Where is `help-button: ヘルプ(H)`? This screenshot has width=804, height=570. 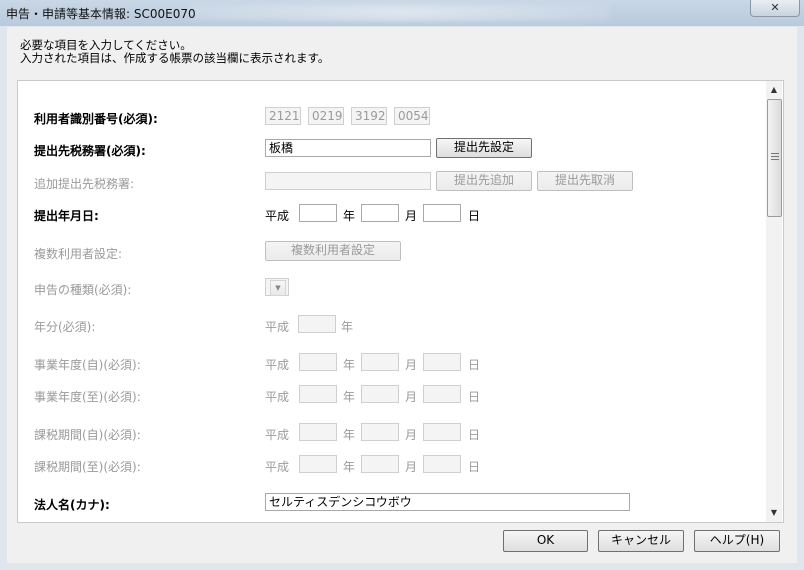
help-button: ヘルプ(H) is located at coordinates (737, 541).